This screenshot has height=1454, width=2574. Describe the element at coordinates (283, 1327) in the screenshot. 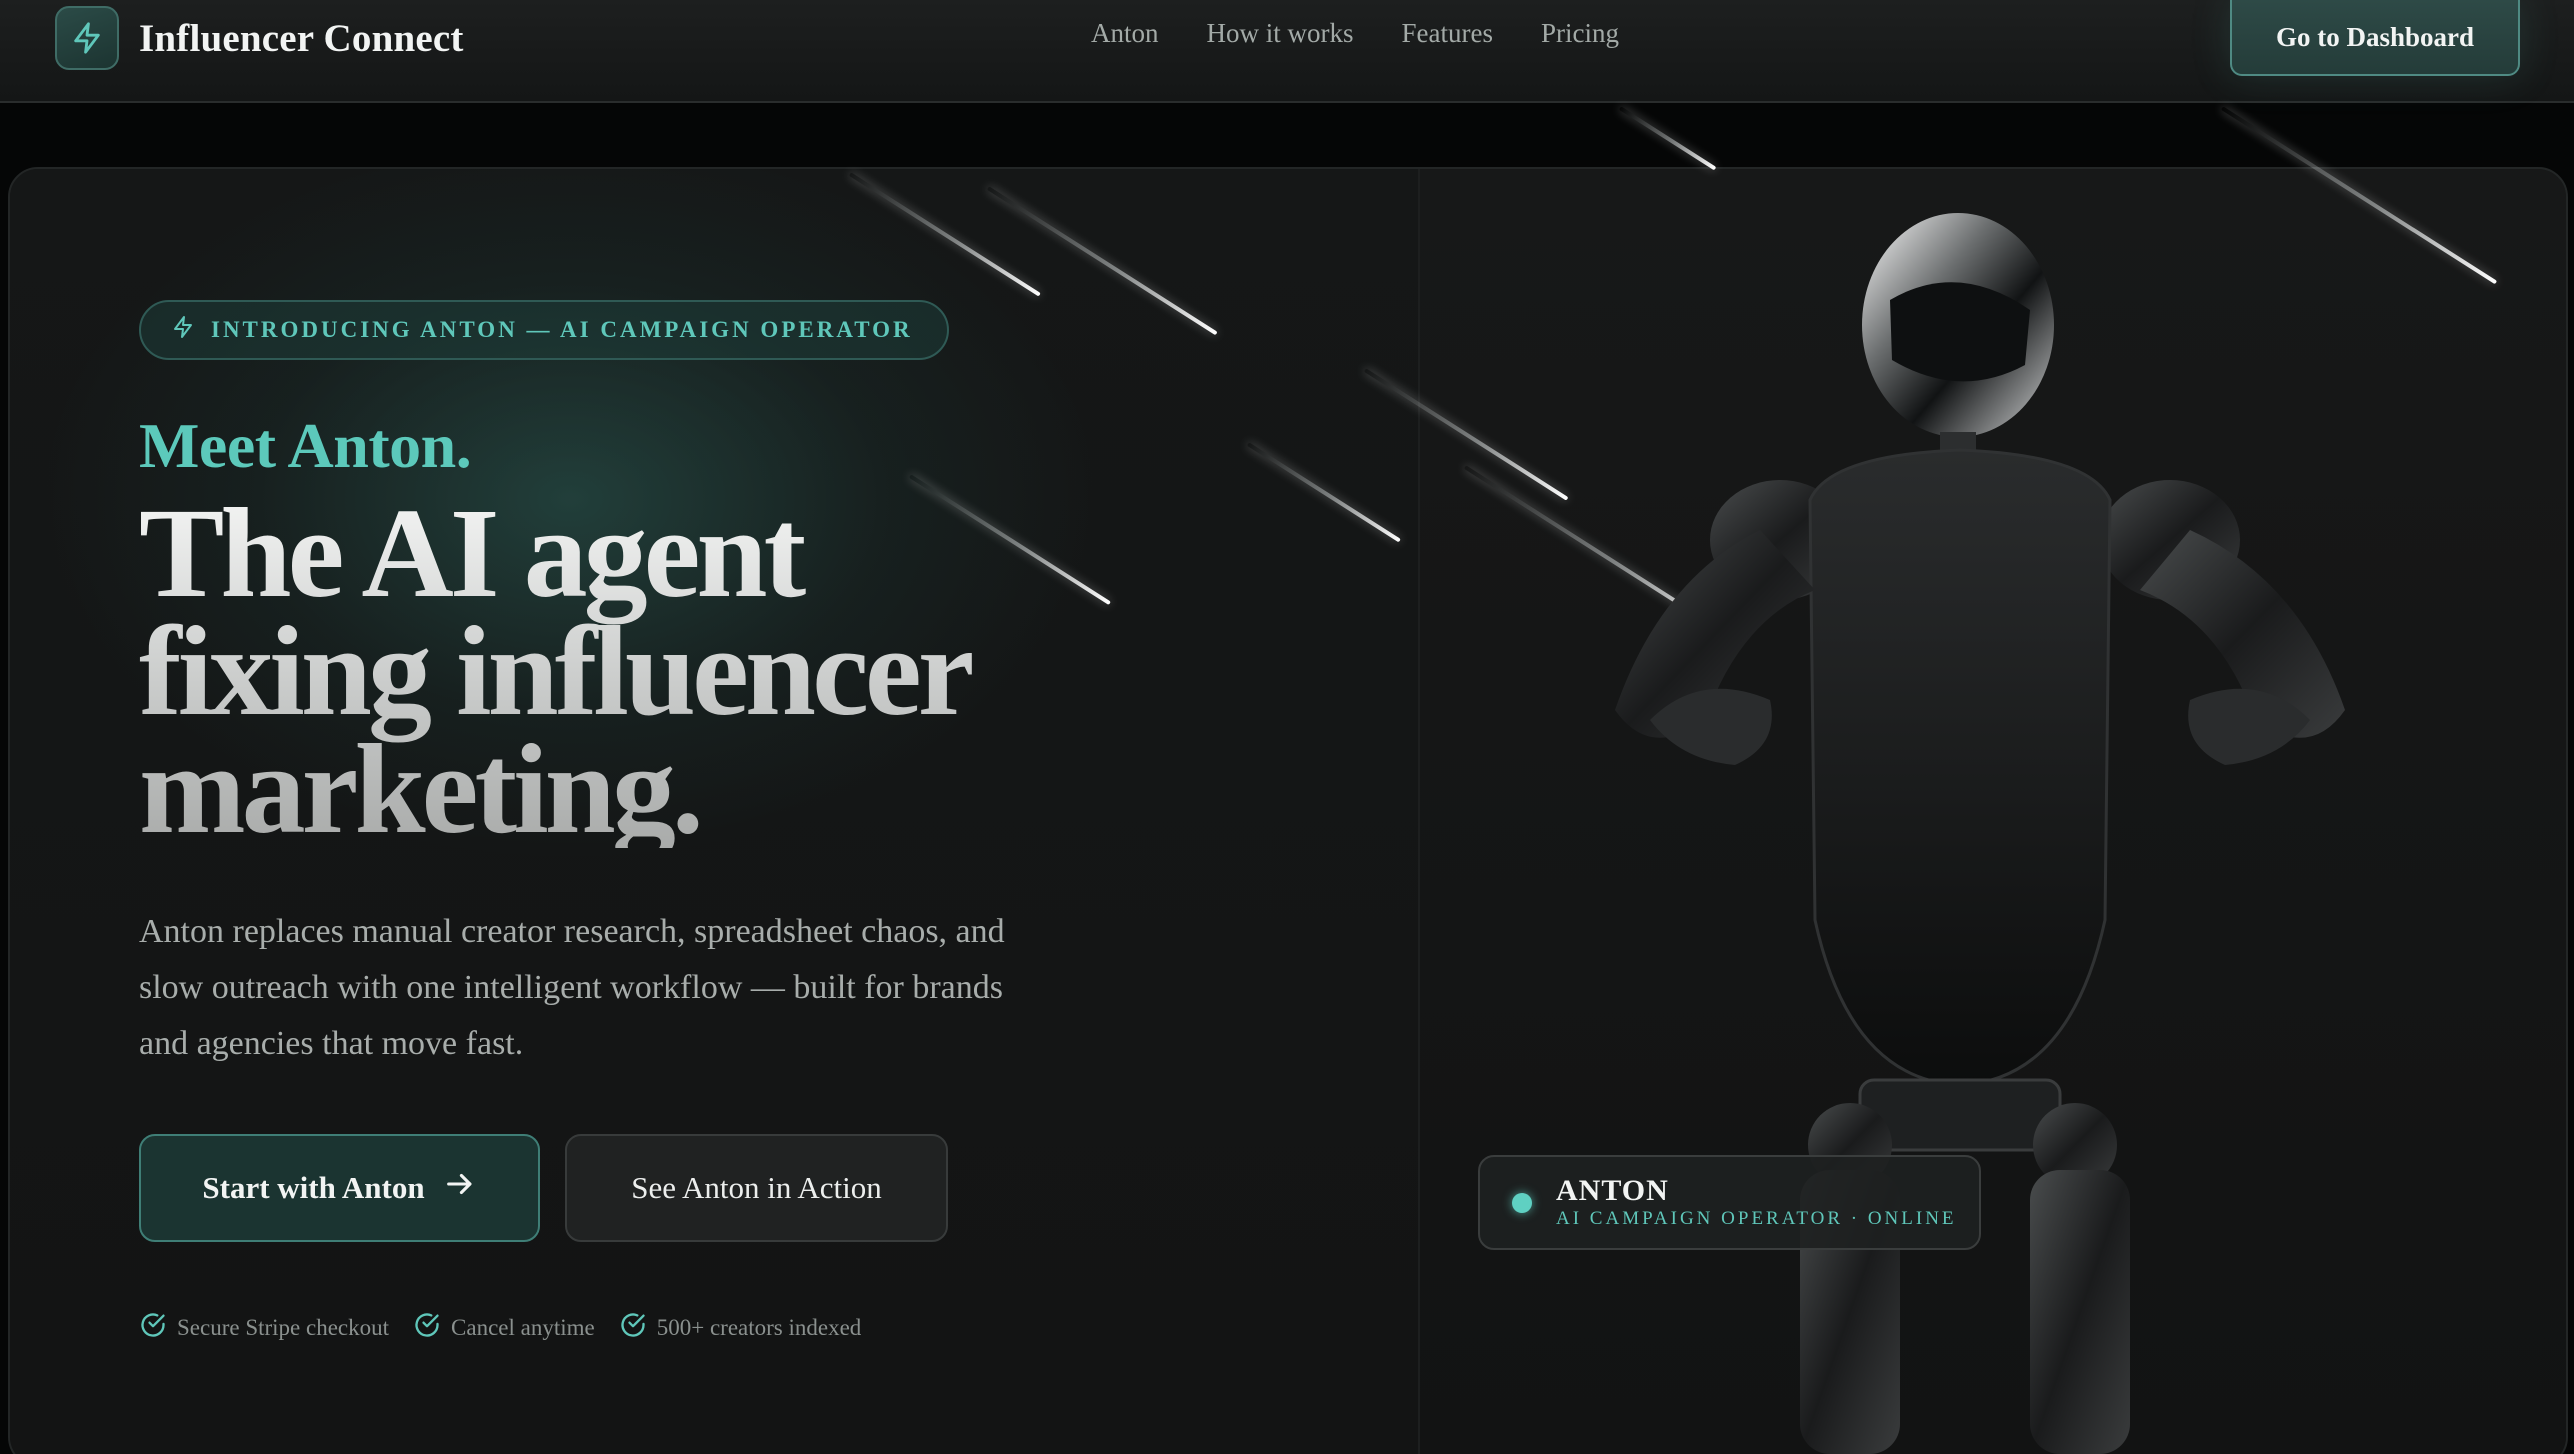

I see `trust-item-label: Secure Stripe checkout` at that location.